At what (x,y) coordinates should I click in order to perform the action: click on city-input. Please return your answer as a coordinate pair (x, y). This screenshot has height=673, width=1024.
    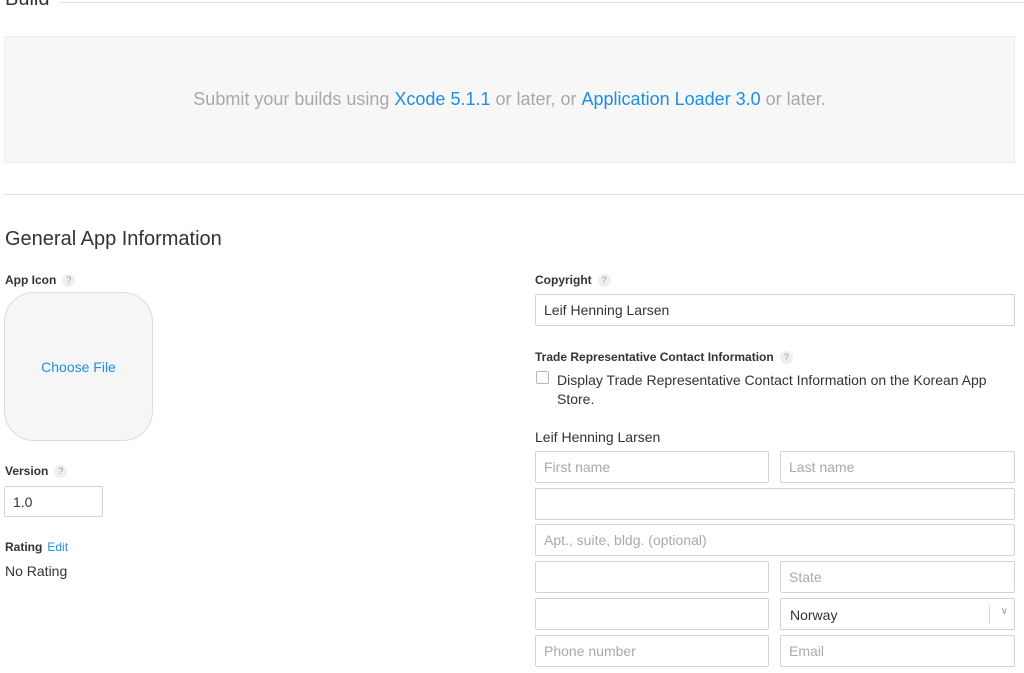
    Looking at the image, I should click on (652, 577).